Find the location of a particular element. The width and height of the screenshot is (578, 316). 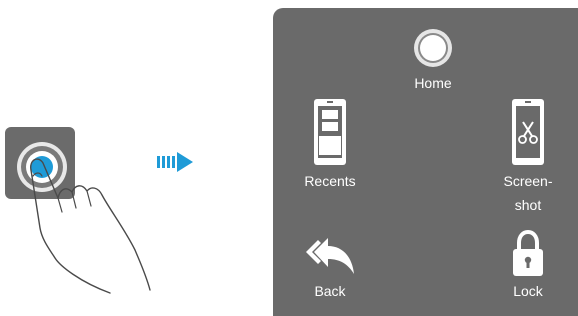

back-arrow-icon is located at coordinates (330, 256).